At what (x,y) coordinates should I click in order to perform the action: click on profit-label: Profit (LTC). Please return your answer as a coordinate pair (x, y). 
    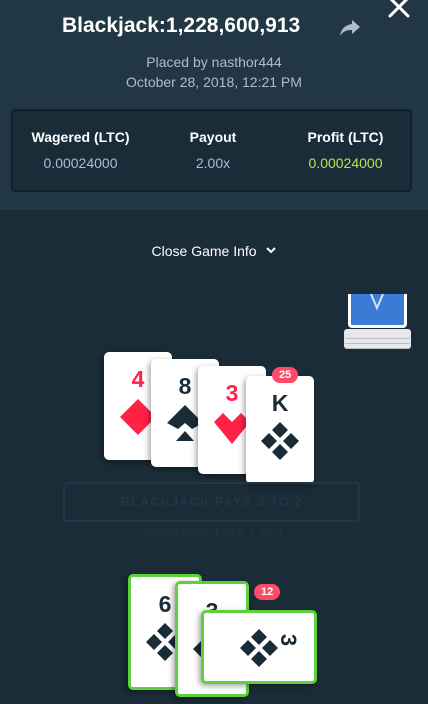
    Looking at the image, I should click on (345, 137).